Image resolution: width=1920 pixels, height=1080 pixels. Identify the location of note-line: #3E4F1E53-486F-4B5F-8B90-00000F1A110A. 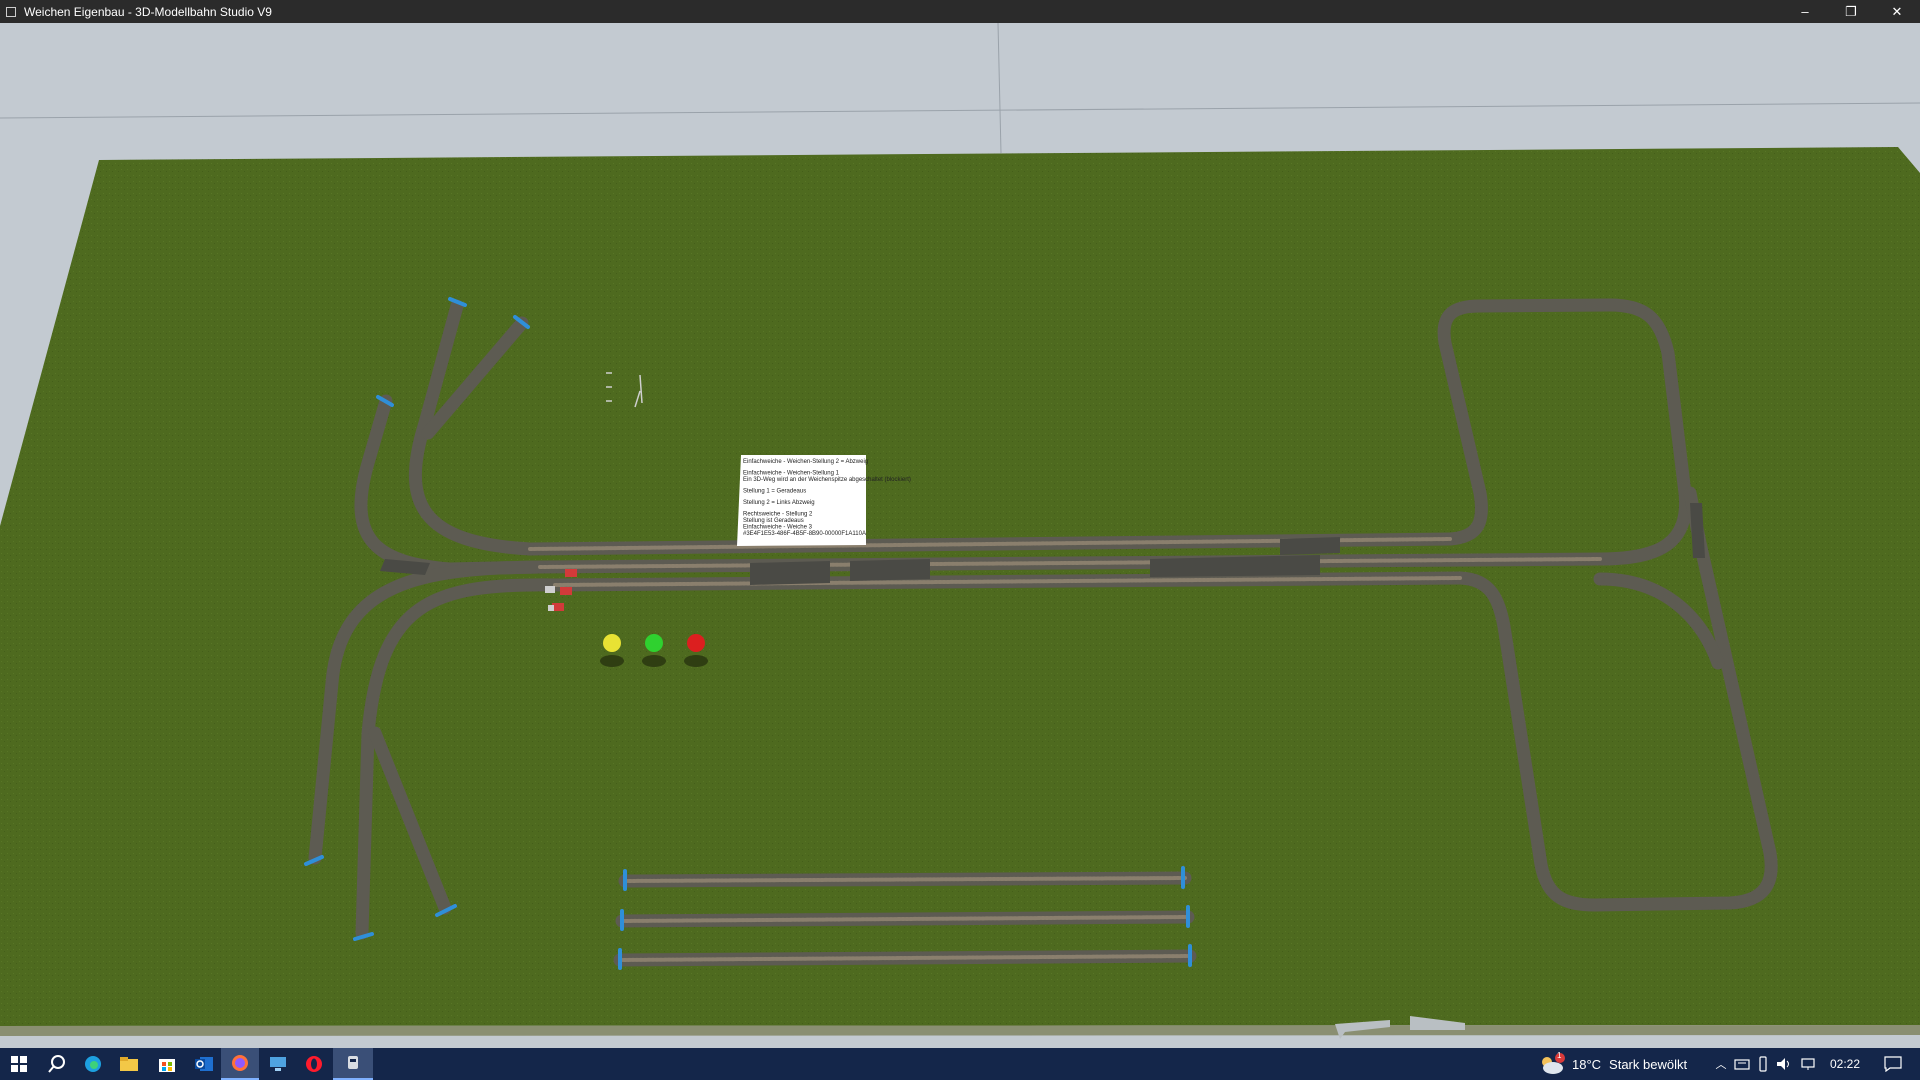
(804, 534).